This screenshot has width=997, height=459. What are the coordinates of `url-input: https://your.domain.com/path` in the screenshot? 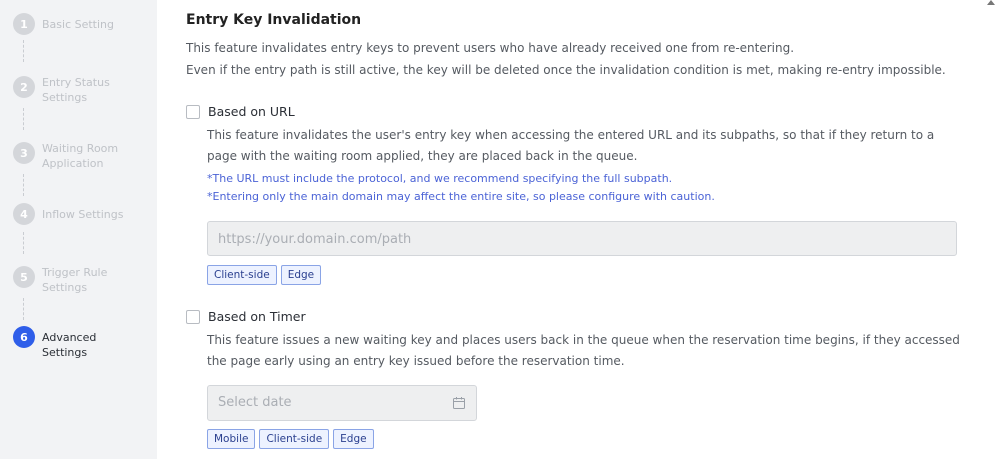 It's located at (582, 238).